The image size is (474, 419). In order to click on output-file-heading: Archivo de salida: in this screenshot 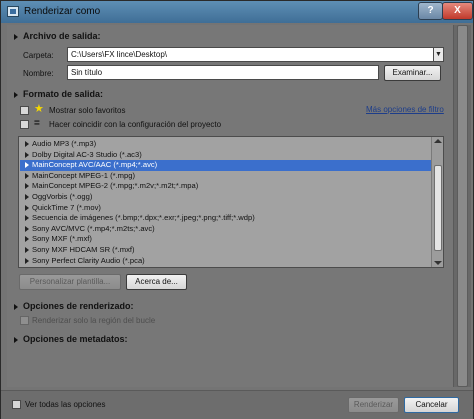, I will do `click(62, 36)`.